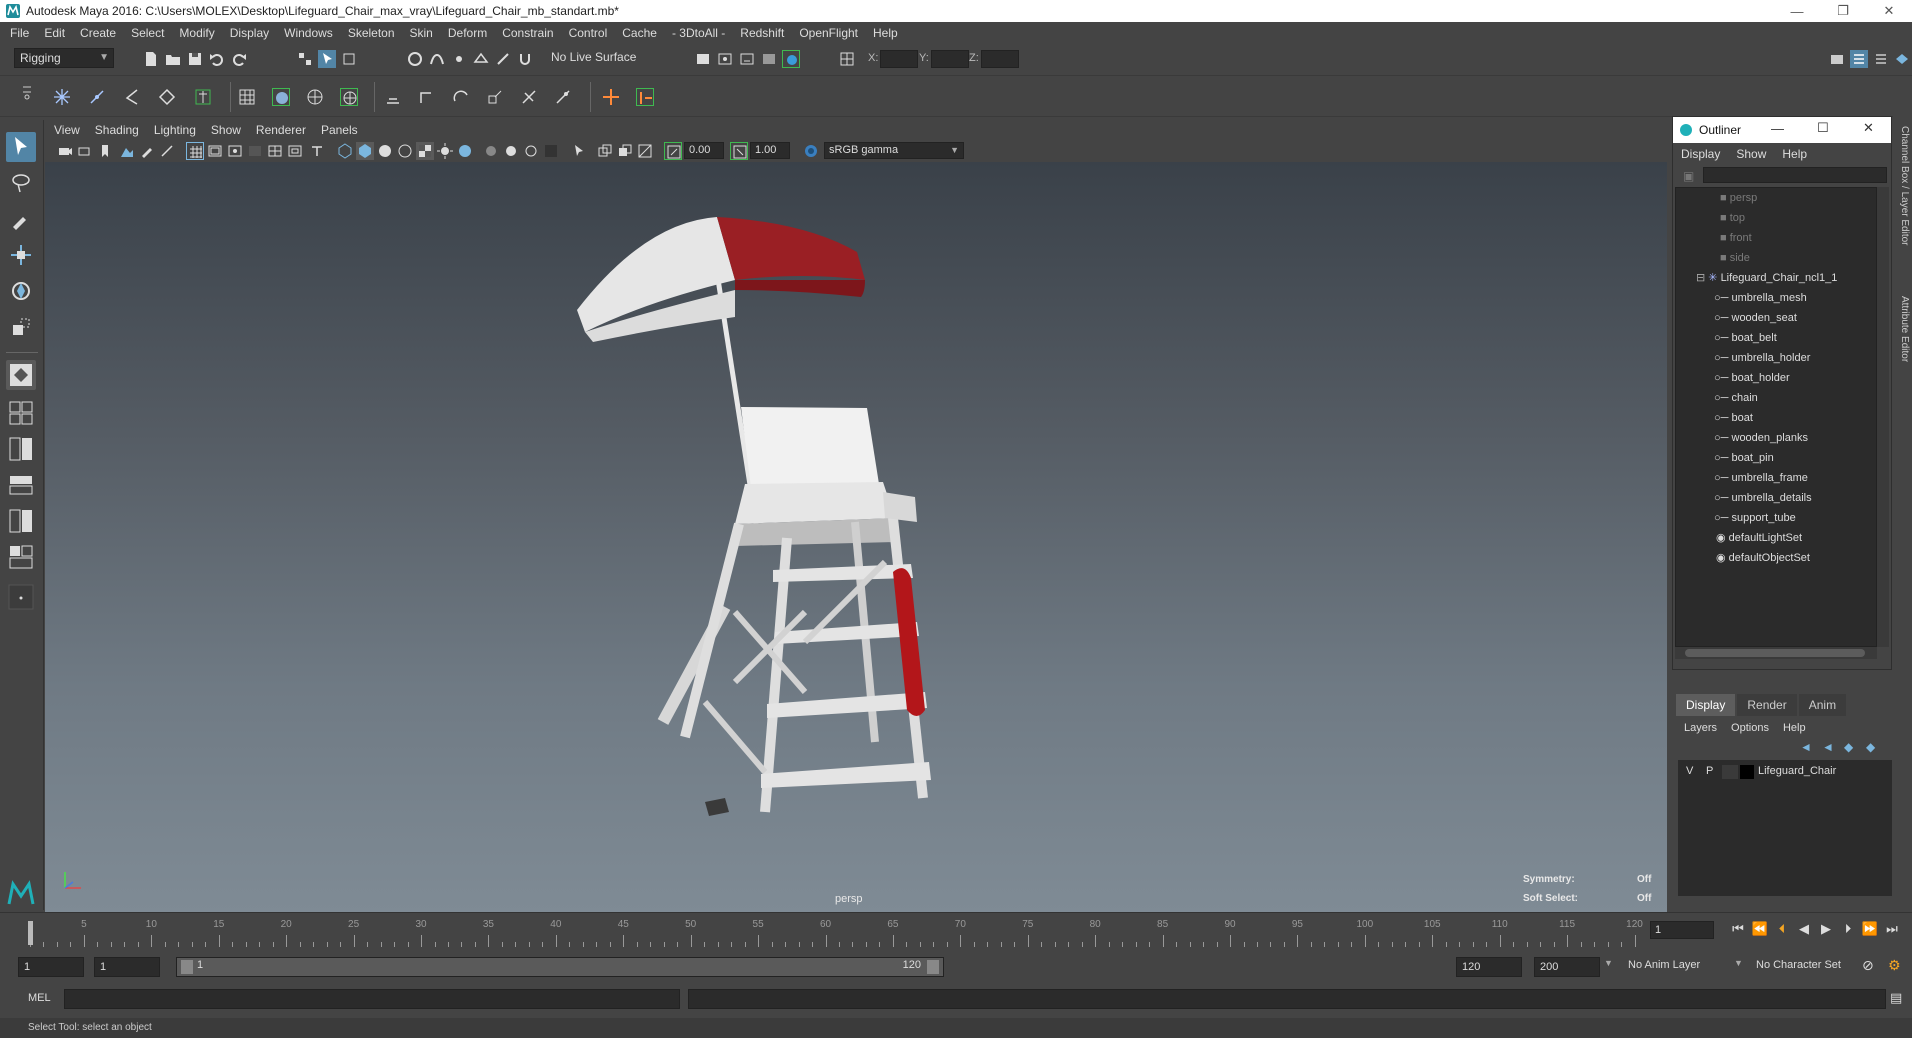 The width and height of the screenshot is (1912, 1038). What do you see at coordinates (894, 150) in the screenshot?
I see `colorspace-dropdown: sRGB gamma ▼` at bounding box center [894, 150].